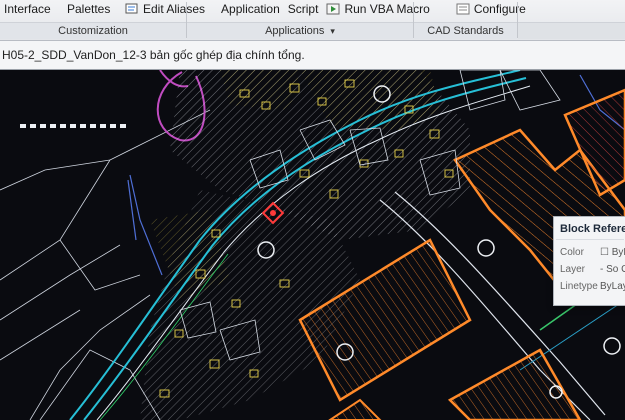 The width and height of the screenshot is (625, 420). I want to click on run-vba-macro-button: Run VBA Macro, so click(377, 9).